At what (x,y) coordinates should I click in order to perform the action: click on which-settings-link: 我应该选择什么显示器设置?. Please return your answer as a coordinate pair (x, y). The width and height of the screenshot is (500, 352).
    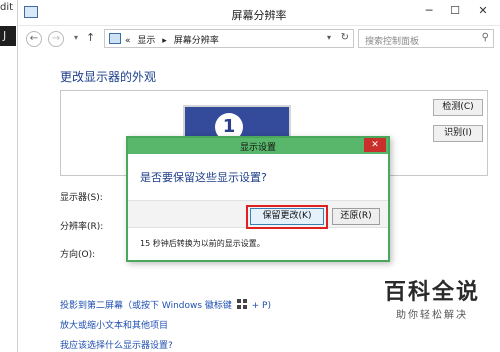
    Looking at the image, I should click on (116, 344).